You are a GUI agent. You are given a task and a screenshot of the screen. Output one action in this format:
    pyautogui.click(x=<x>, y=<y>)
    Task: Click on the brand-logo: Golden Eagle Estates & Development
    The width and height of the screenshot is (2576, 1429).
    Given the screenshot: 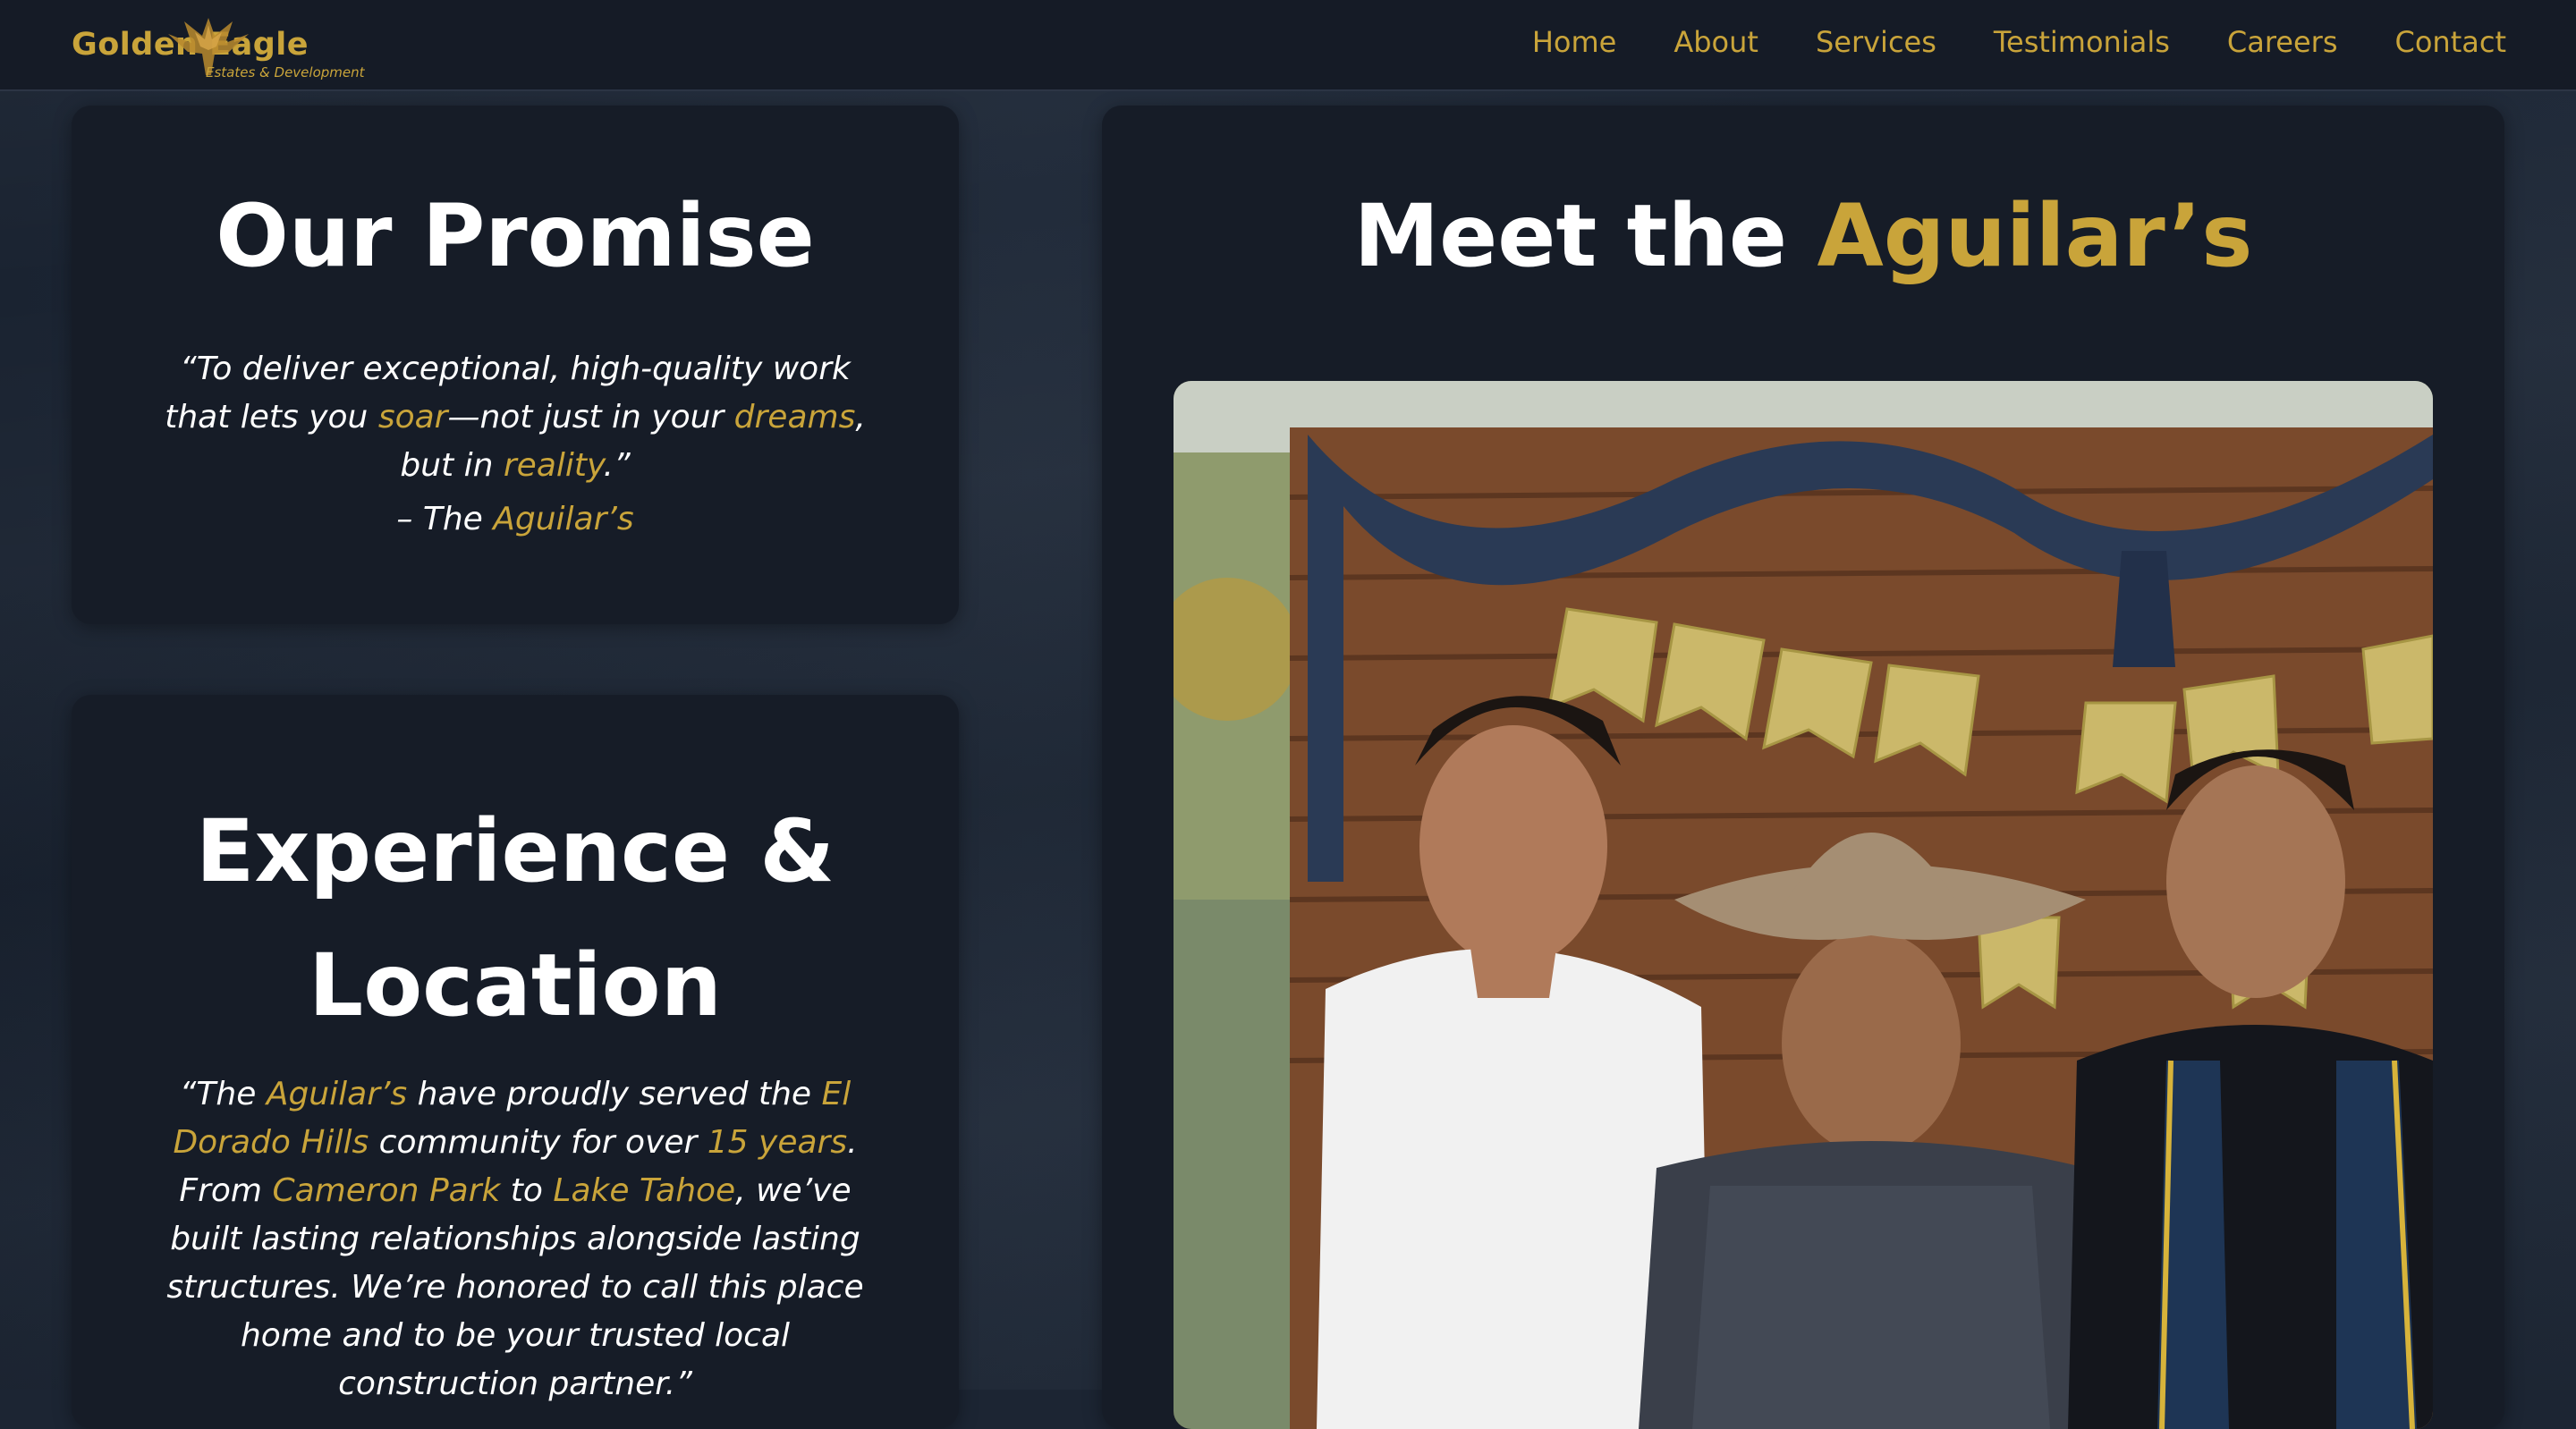 What is the action you would take?
    pyautogui.click(x=219, y=47)
    